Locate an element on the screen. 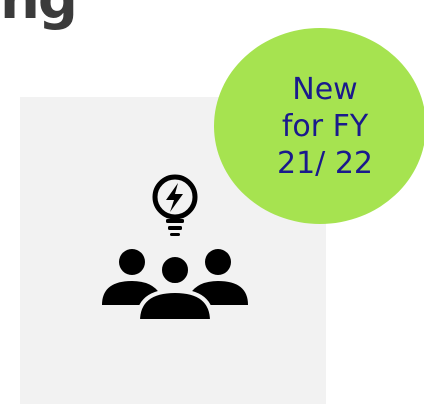 This screenshot has height=404, width=424. badge-line-3: 21/ 22 is located at coordinates (325, 163).